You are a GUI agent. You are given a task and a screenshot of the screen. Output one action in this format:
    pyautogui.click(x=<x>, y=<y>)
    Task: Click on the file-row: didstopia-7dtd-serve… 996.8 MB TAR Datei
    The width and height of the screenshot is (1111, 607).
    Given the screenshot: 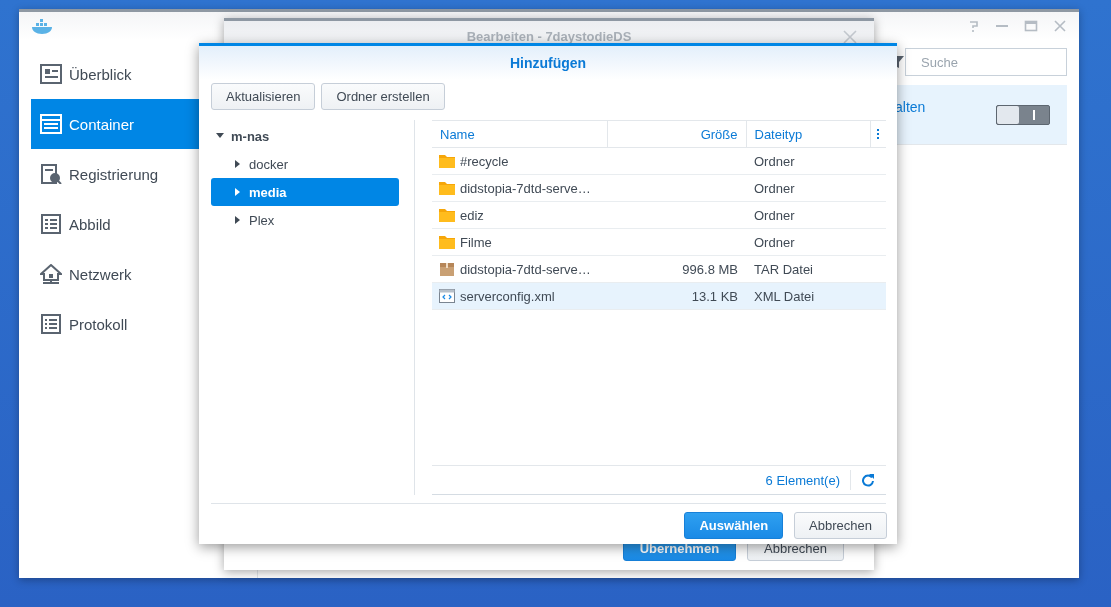 What is the action you would take?
    pyautogui.click(x=659, y=269)
    